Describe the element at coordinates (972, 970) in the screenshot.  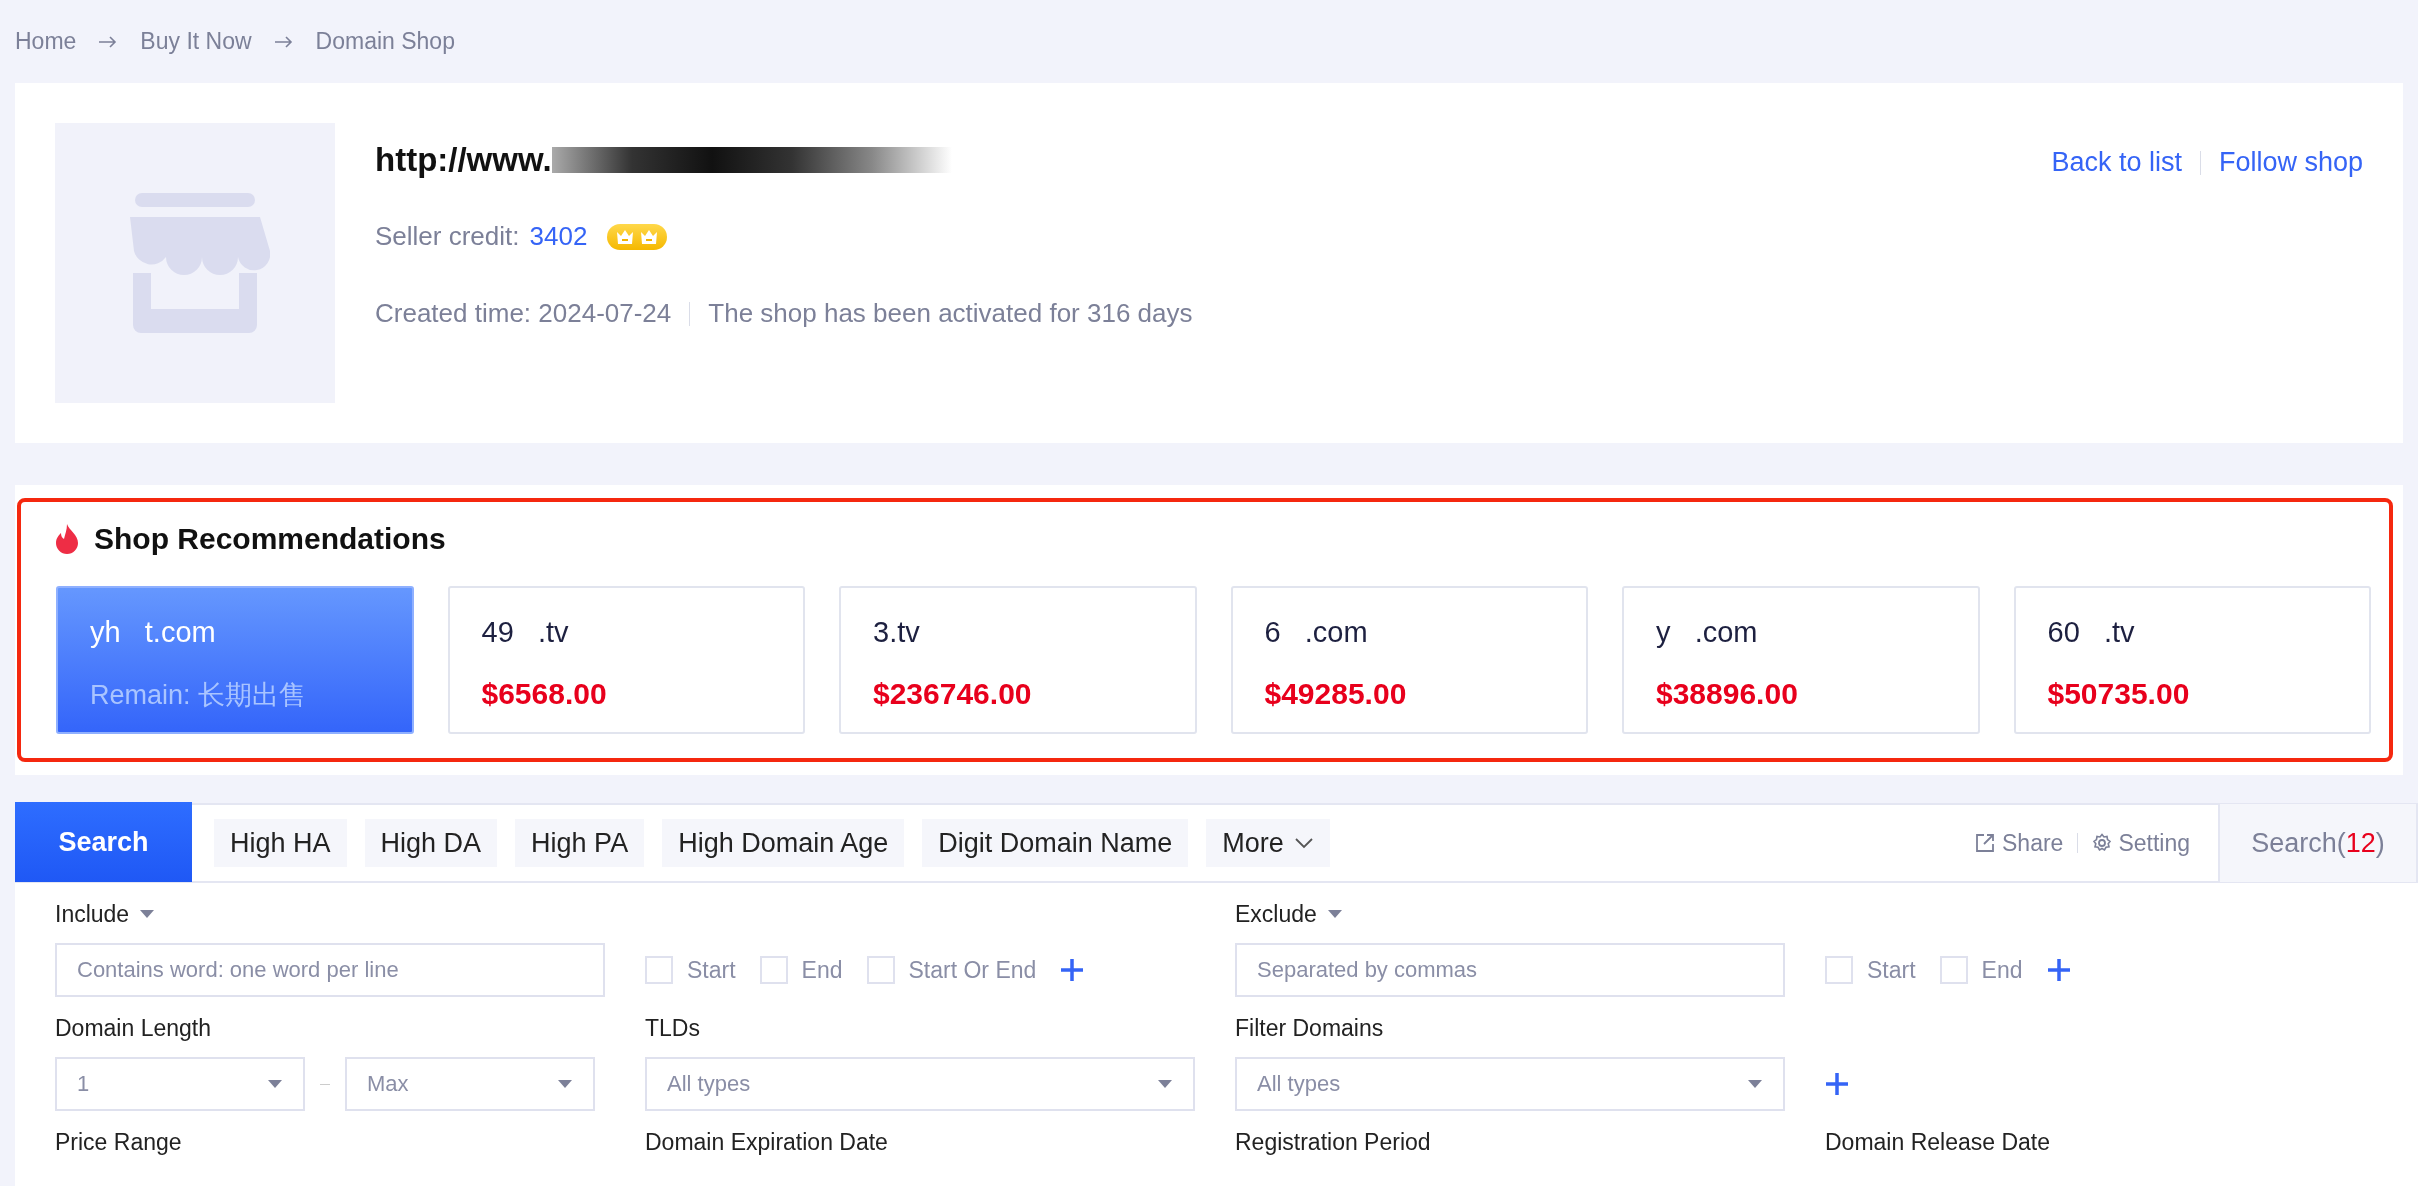
I see `checkbox-label: Start Or End` at that location.